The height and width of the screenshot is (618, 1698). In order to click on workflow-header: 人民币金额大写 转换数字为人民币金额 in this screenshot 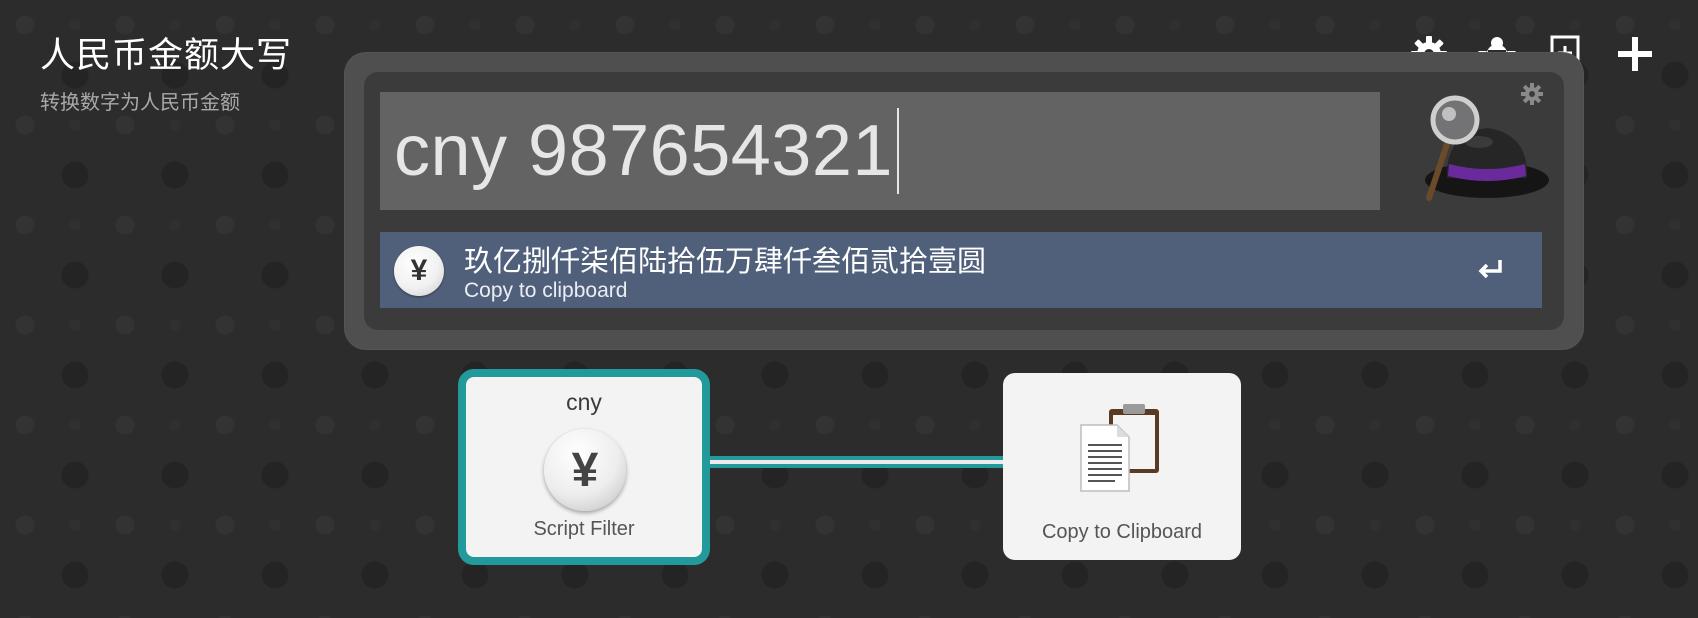, I will do `click(166, 74)`.